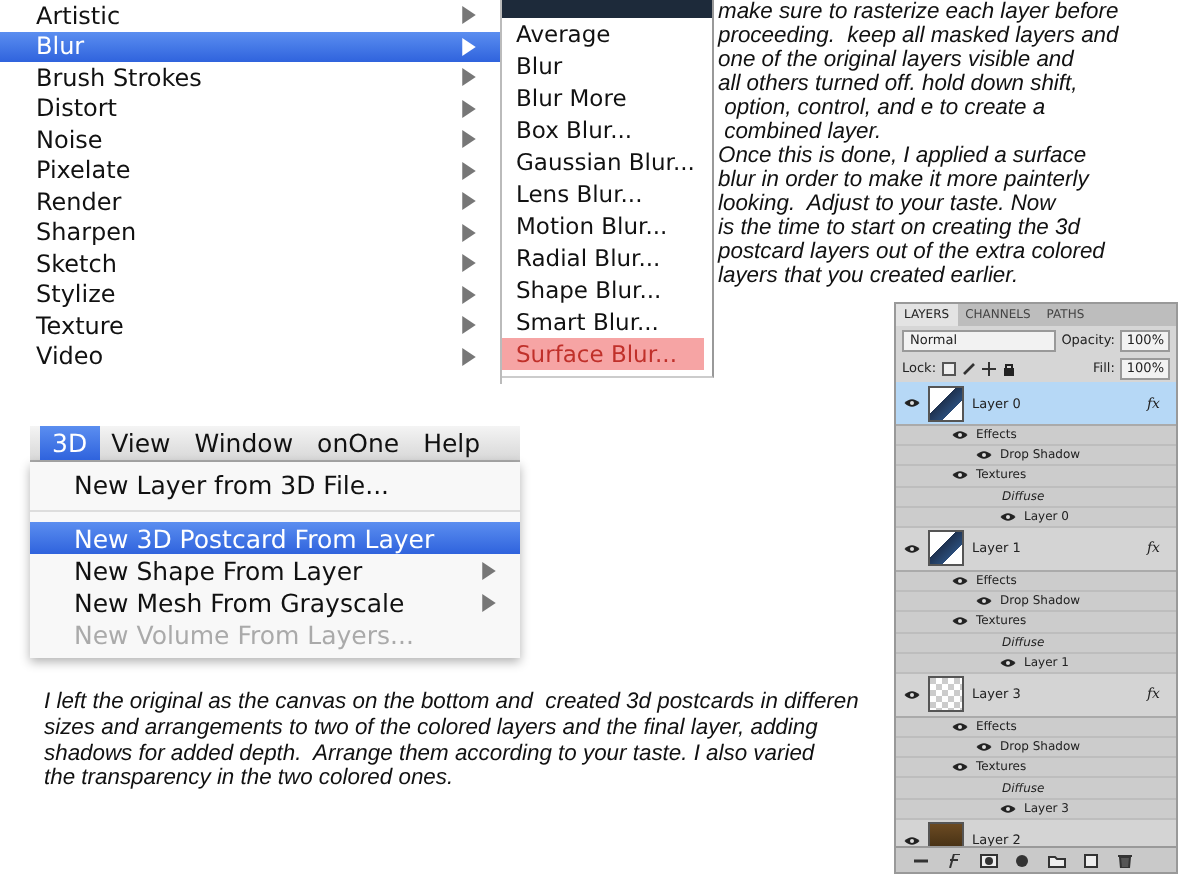 The height and width of the screenshot is (878, 1200). Describe the element at coordinates (989, 860) in the screenshot. I see `mask-icon` at that location.